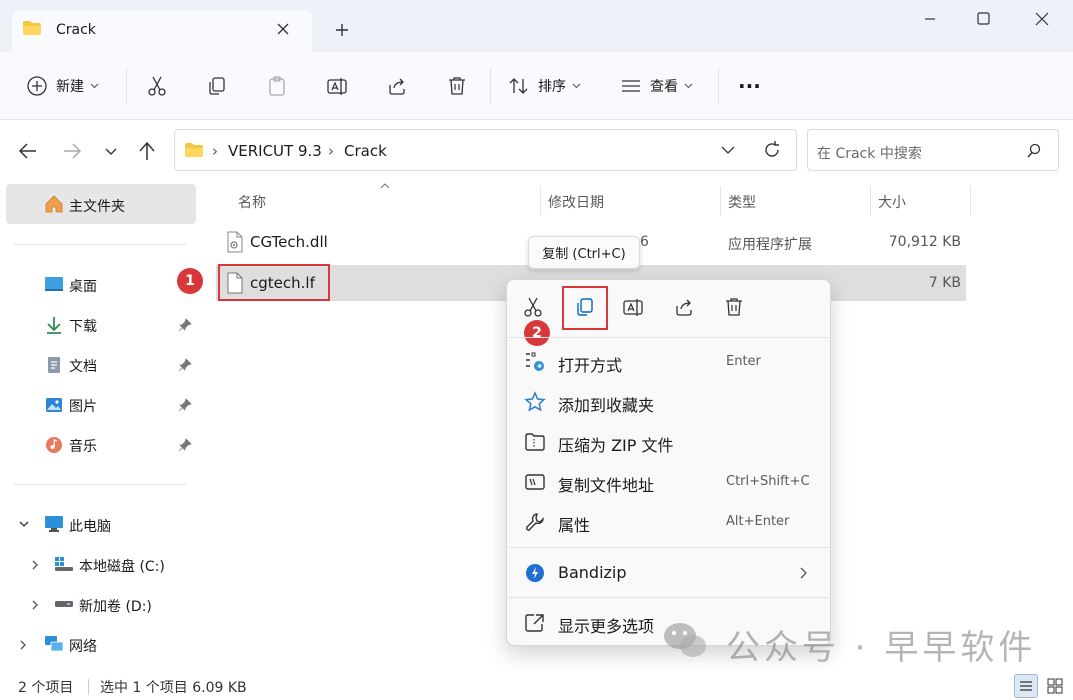 The height and width of the screenshot is (700, 1073). Describe the element at coordinates (606, 485) in the screenshot. I see `menu-item-label: 复制文件地址` at that location.